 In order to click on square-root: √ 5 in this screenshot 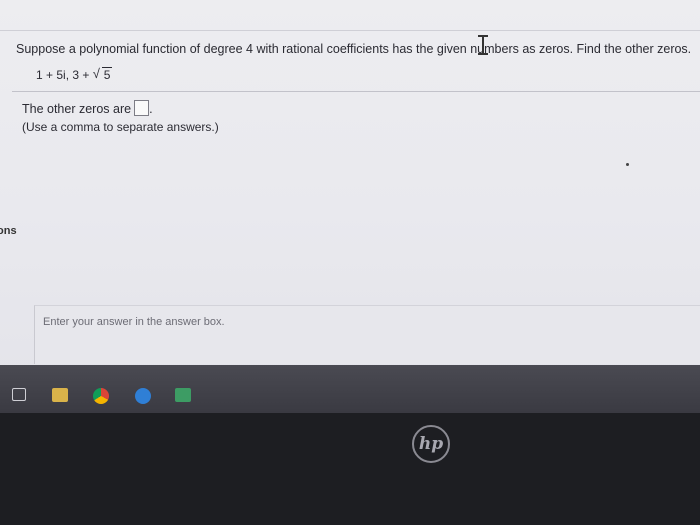, I will do `click(102, 74)`.